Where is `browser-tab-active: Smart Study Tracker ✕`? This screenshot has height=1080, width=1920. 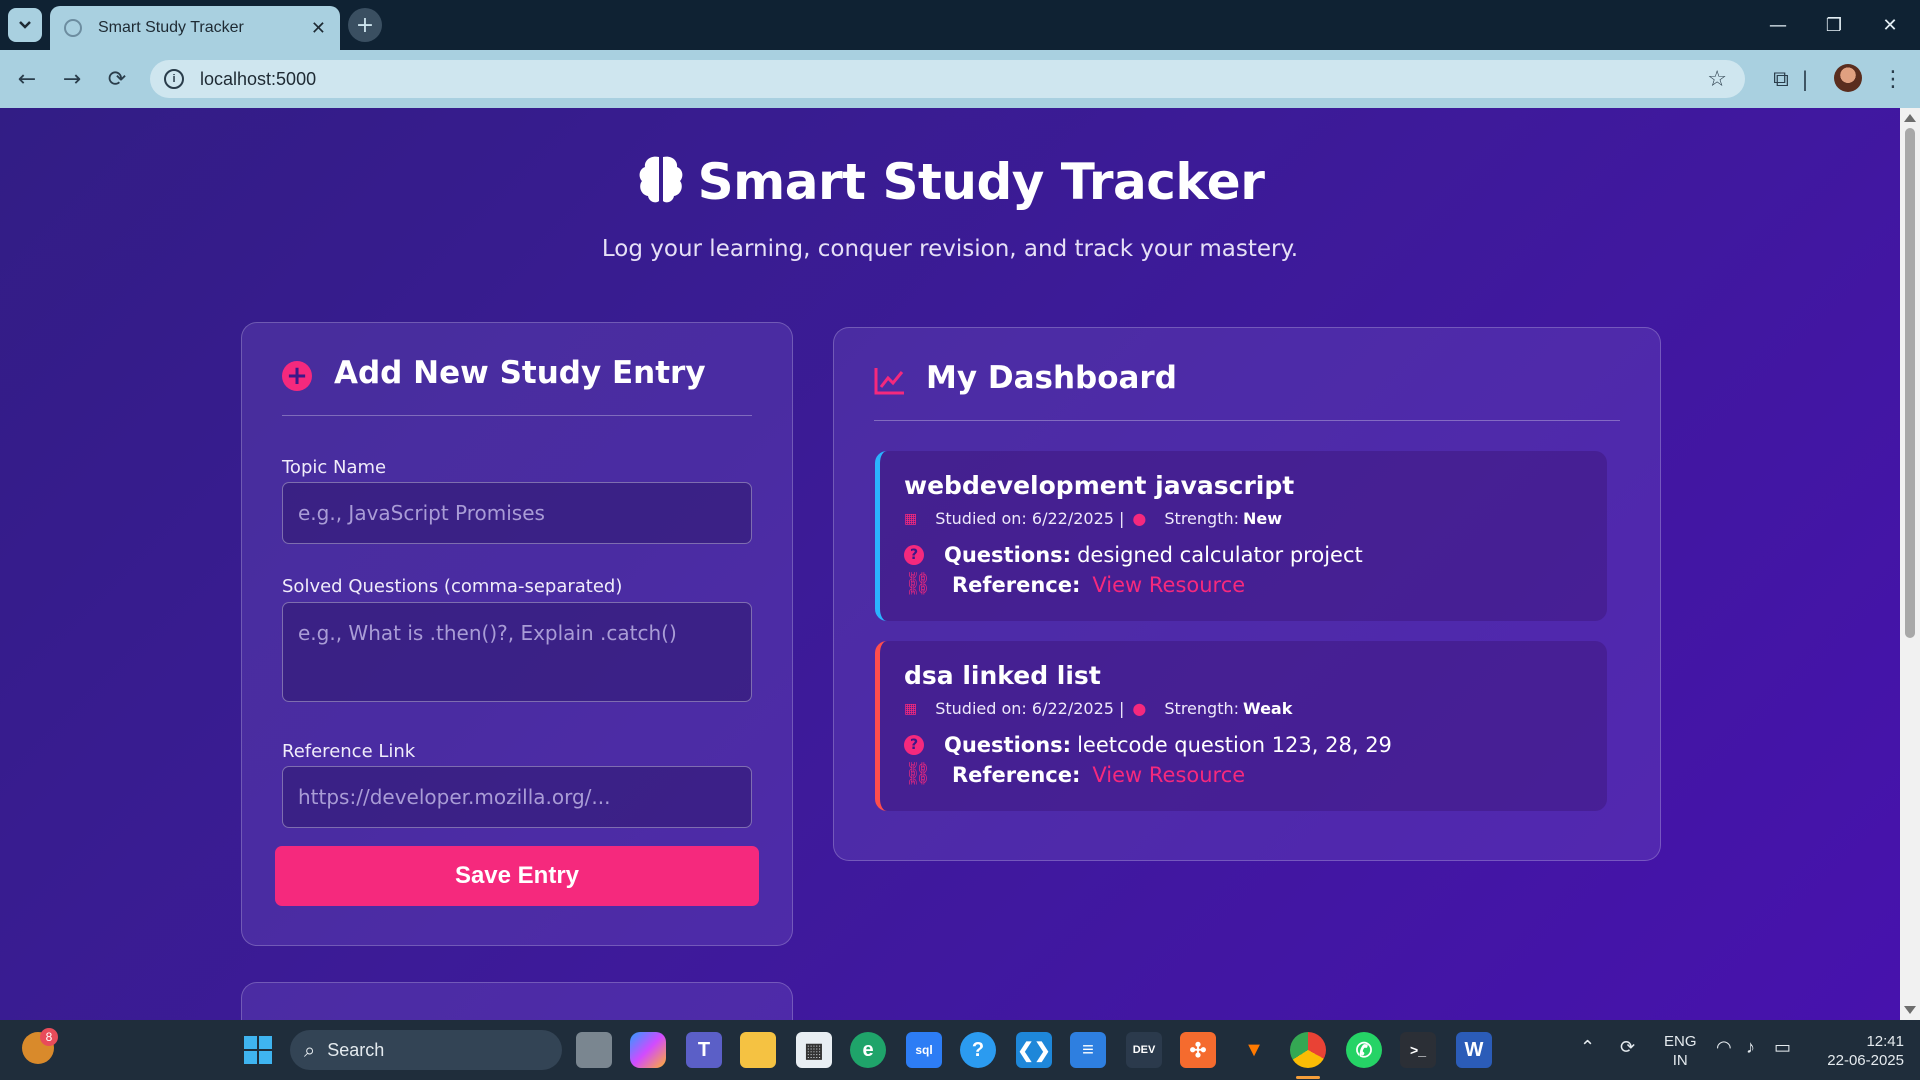 browser-tab-active: Smart Study Tracker ✕ is located at coordinates (195, 28).